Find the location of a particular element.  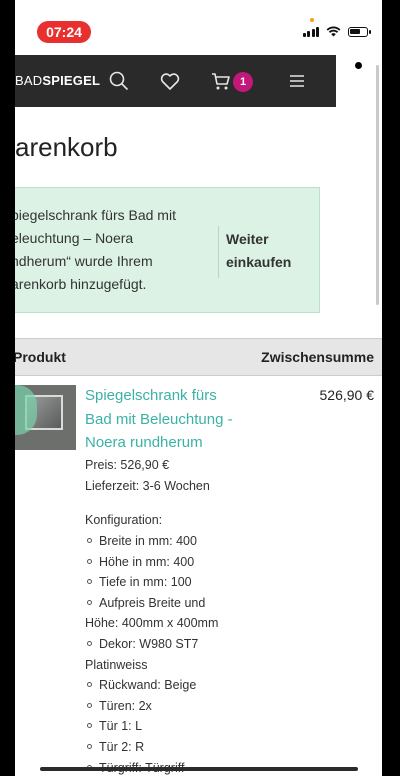

line-subtotal: 526,90 € is located at coordinates (347, 395).